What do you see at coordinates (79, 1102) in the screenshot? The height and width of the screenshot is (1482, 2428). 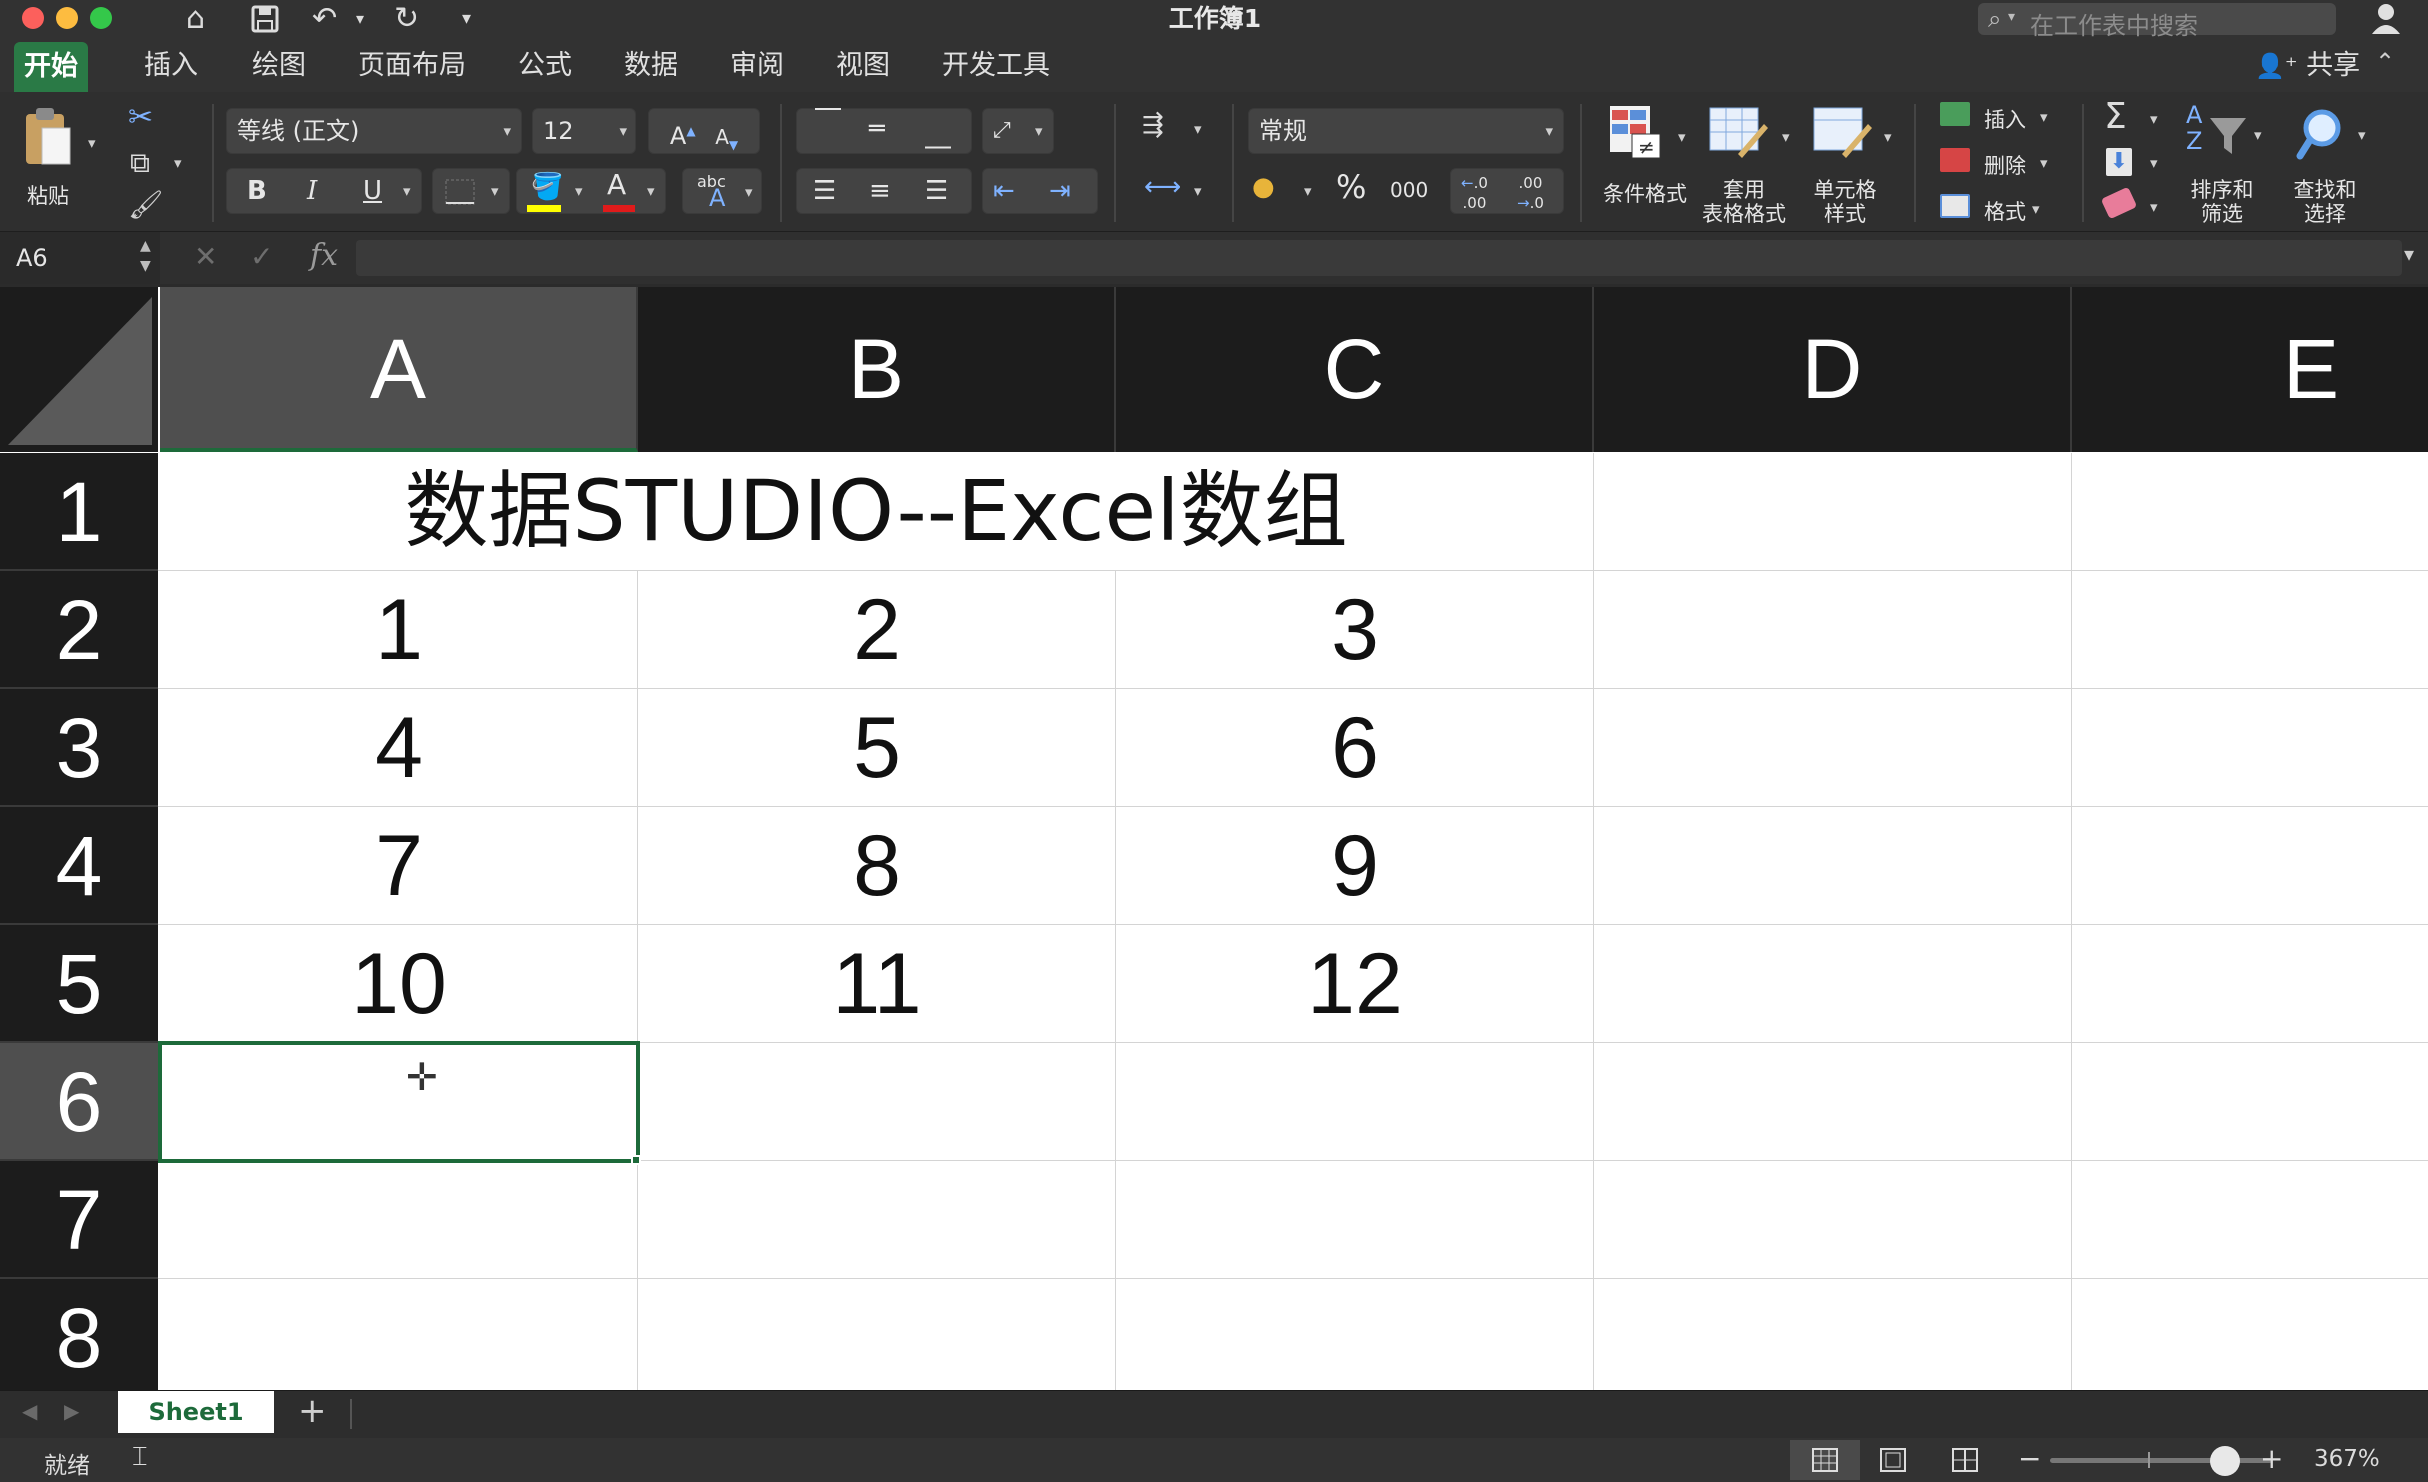 I see `row-header-6: 6` at bounding box center [79, 1102].